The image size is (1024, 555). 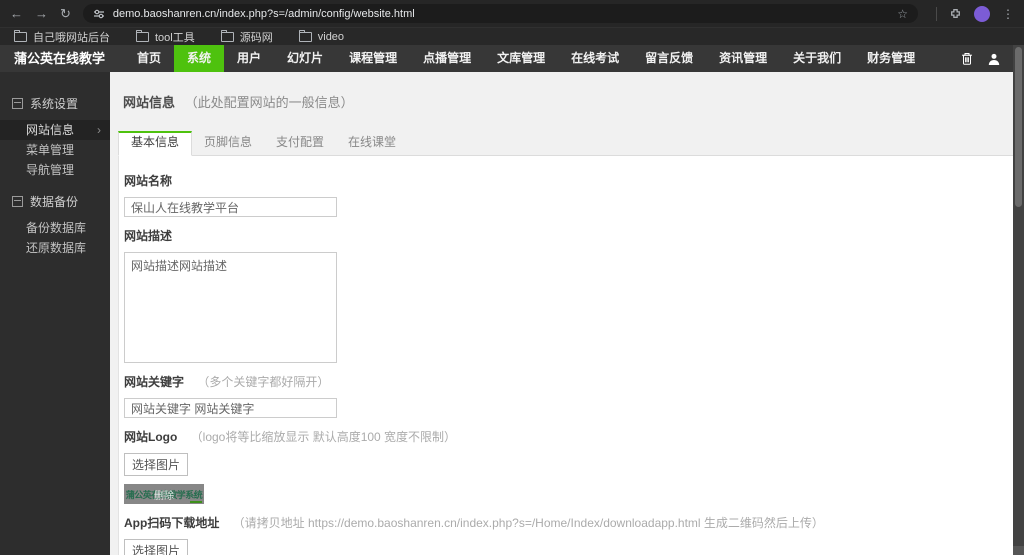 I want to click on page-scrollbar, so click(x=1018, y=300).